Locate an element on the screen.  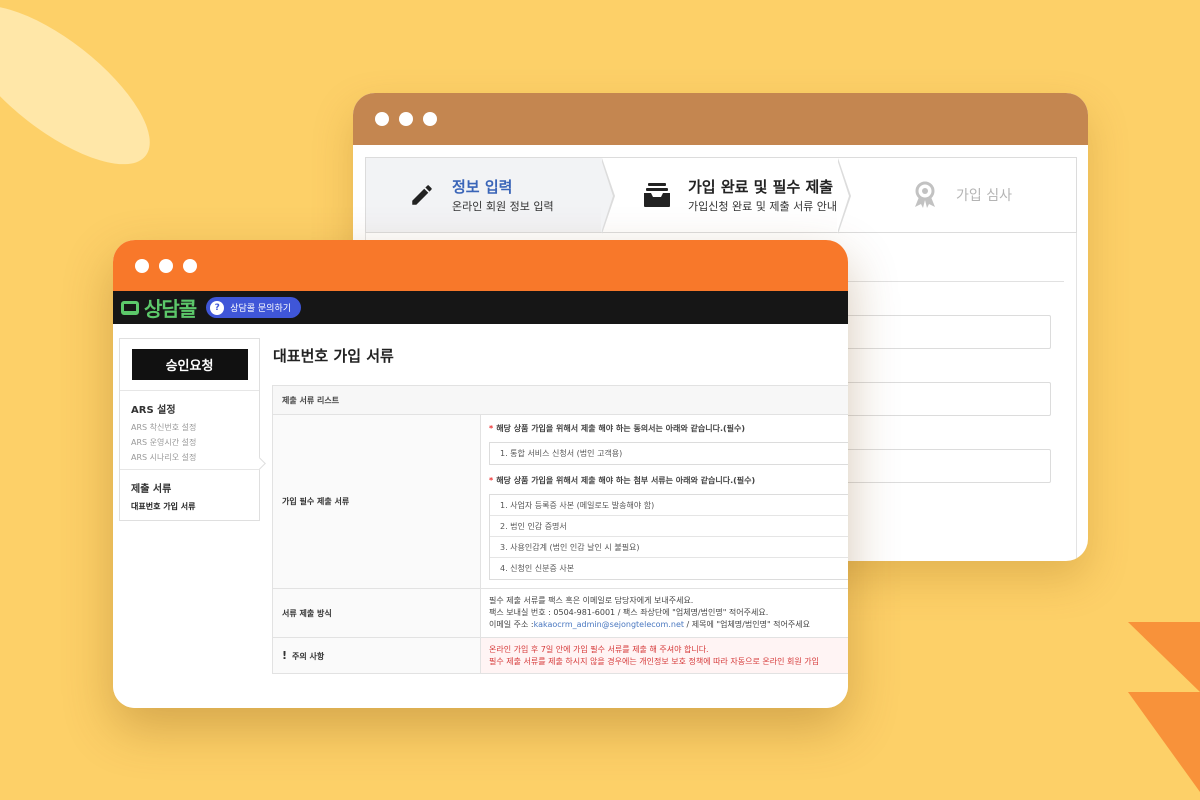
inquiry-button: ? 상담콜 문의하기 is located at coordinates (254, 307).